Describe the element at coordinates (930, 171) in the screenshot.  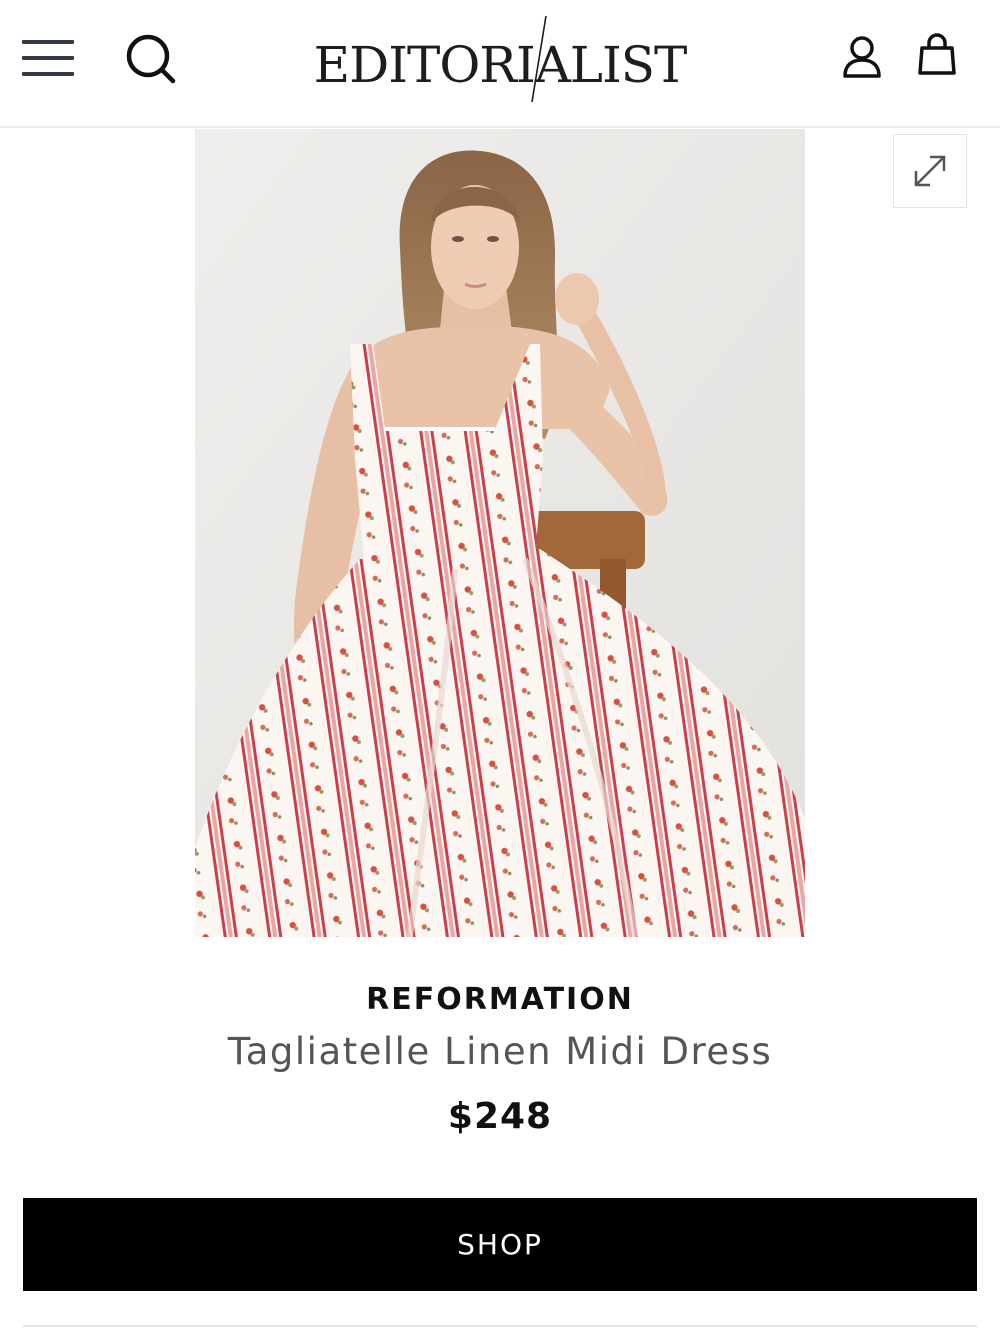
I see `expand-icon` at that location.